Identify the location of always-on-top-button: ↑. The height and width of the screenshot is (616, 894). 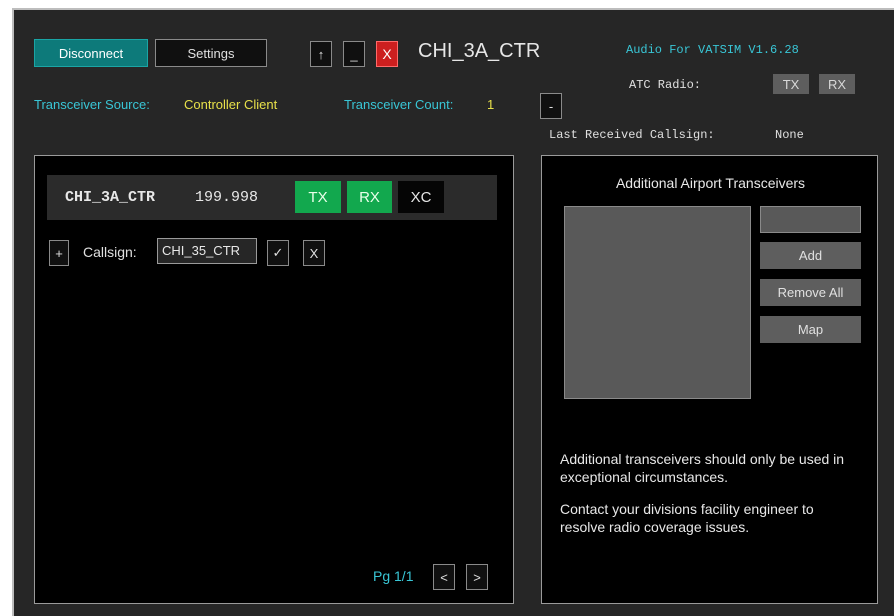
(321, 54).